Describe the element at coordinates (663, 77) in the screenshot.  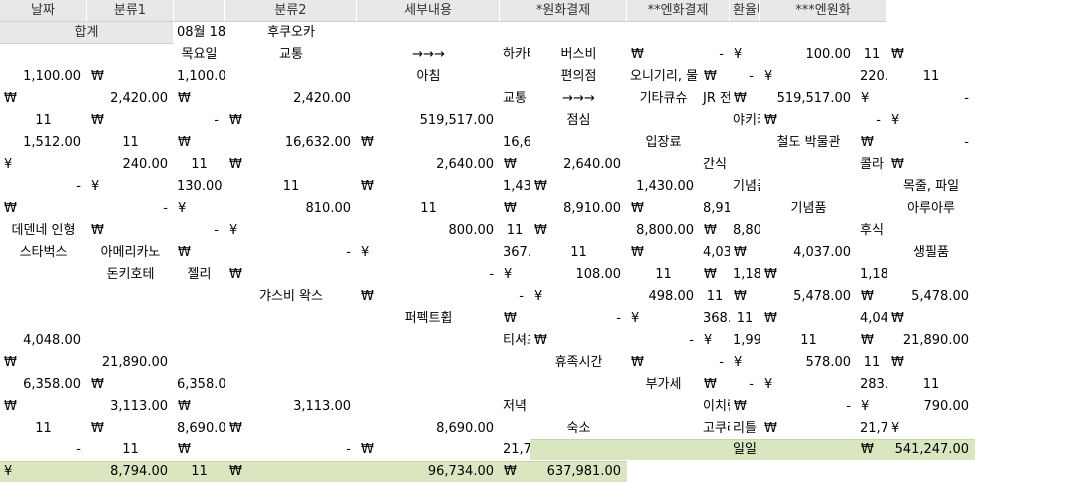
I see `detail-cell: 오니기리, 물` at that location.